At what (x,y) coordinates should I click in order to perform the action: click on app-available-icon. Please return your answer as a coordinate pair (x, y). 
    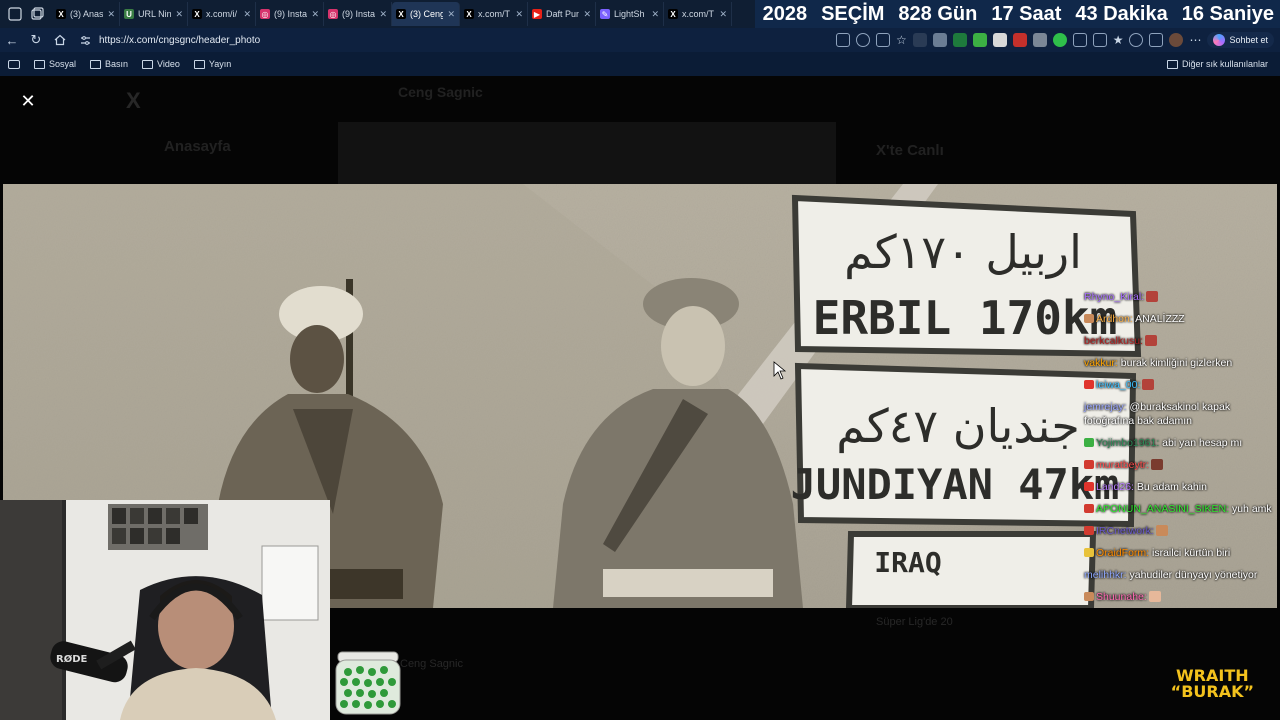
    Looking at the image, I should click on (842, 40).